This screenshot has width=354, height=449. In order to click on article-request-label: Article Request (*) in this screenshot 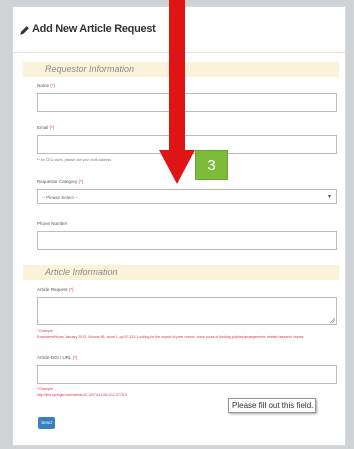, I will do `click(55, 289)`.